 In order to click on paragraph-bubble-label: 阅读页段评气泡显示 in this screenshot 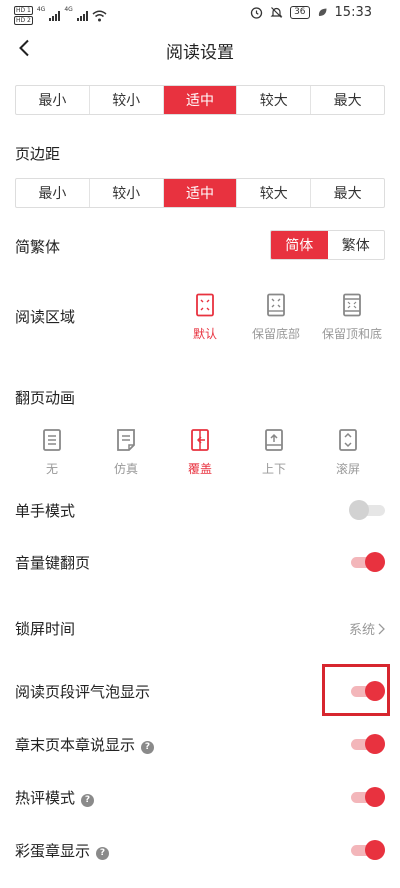, I will do `click(83, 692)`.